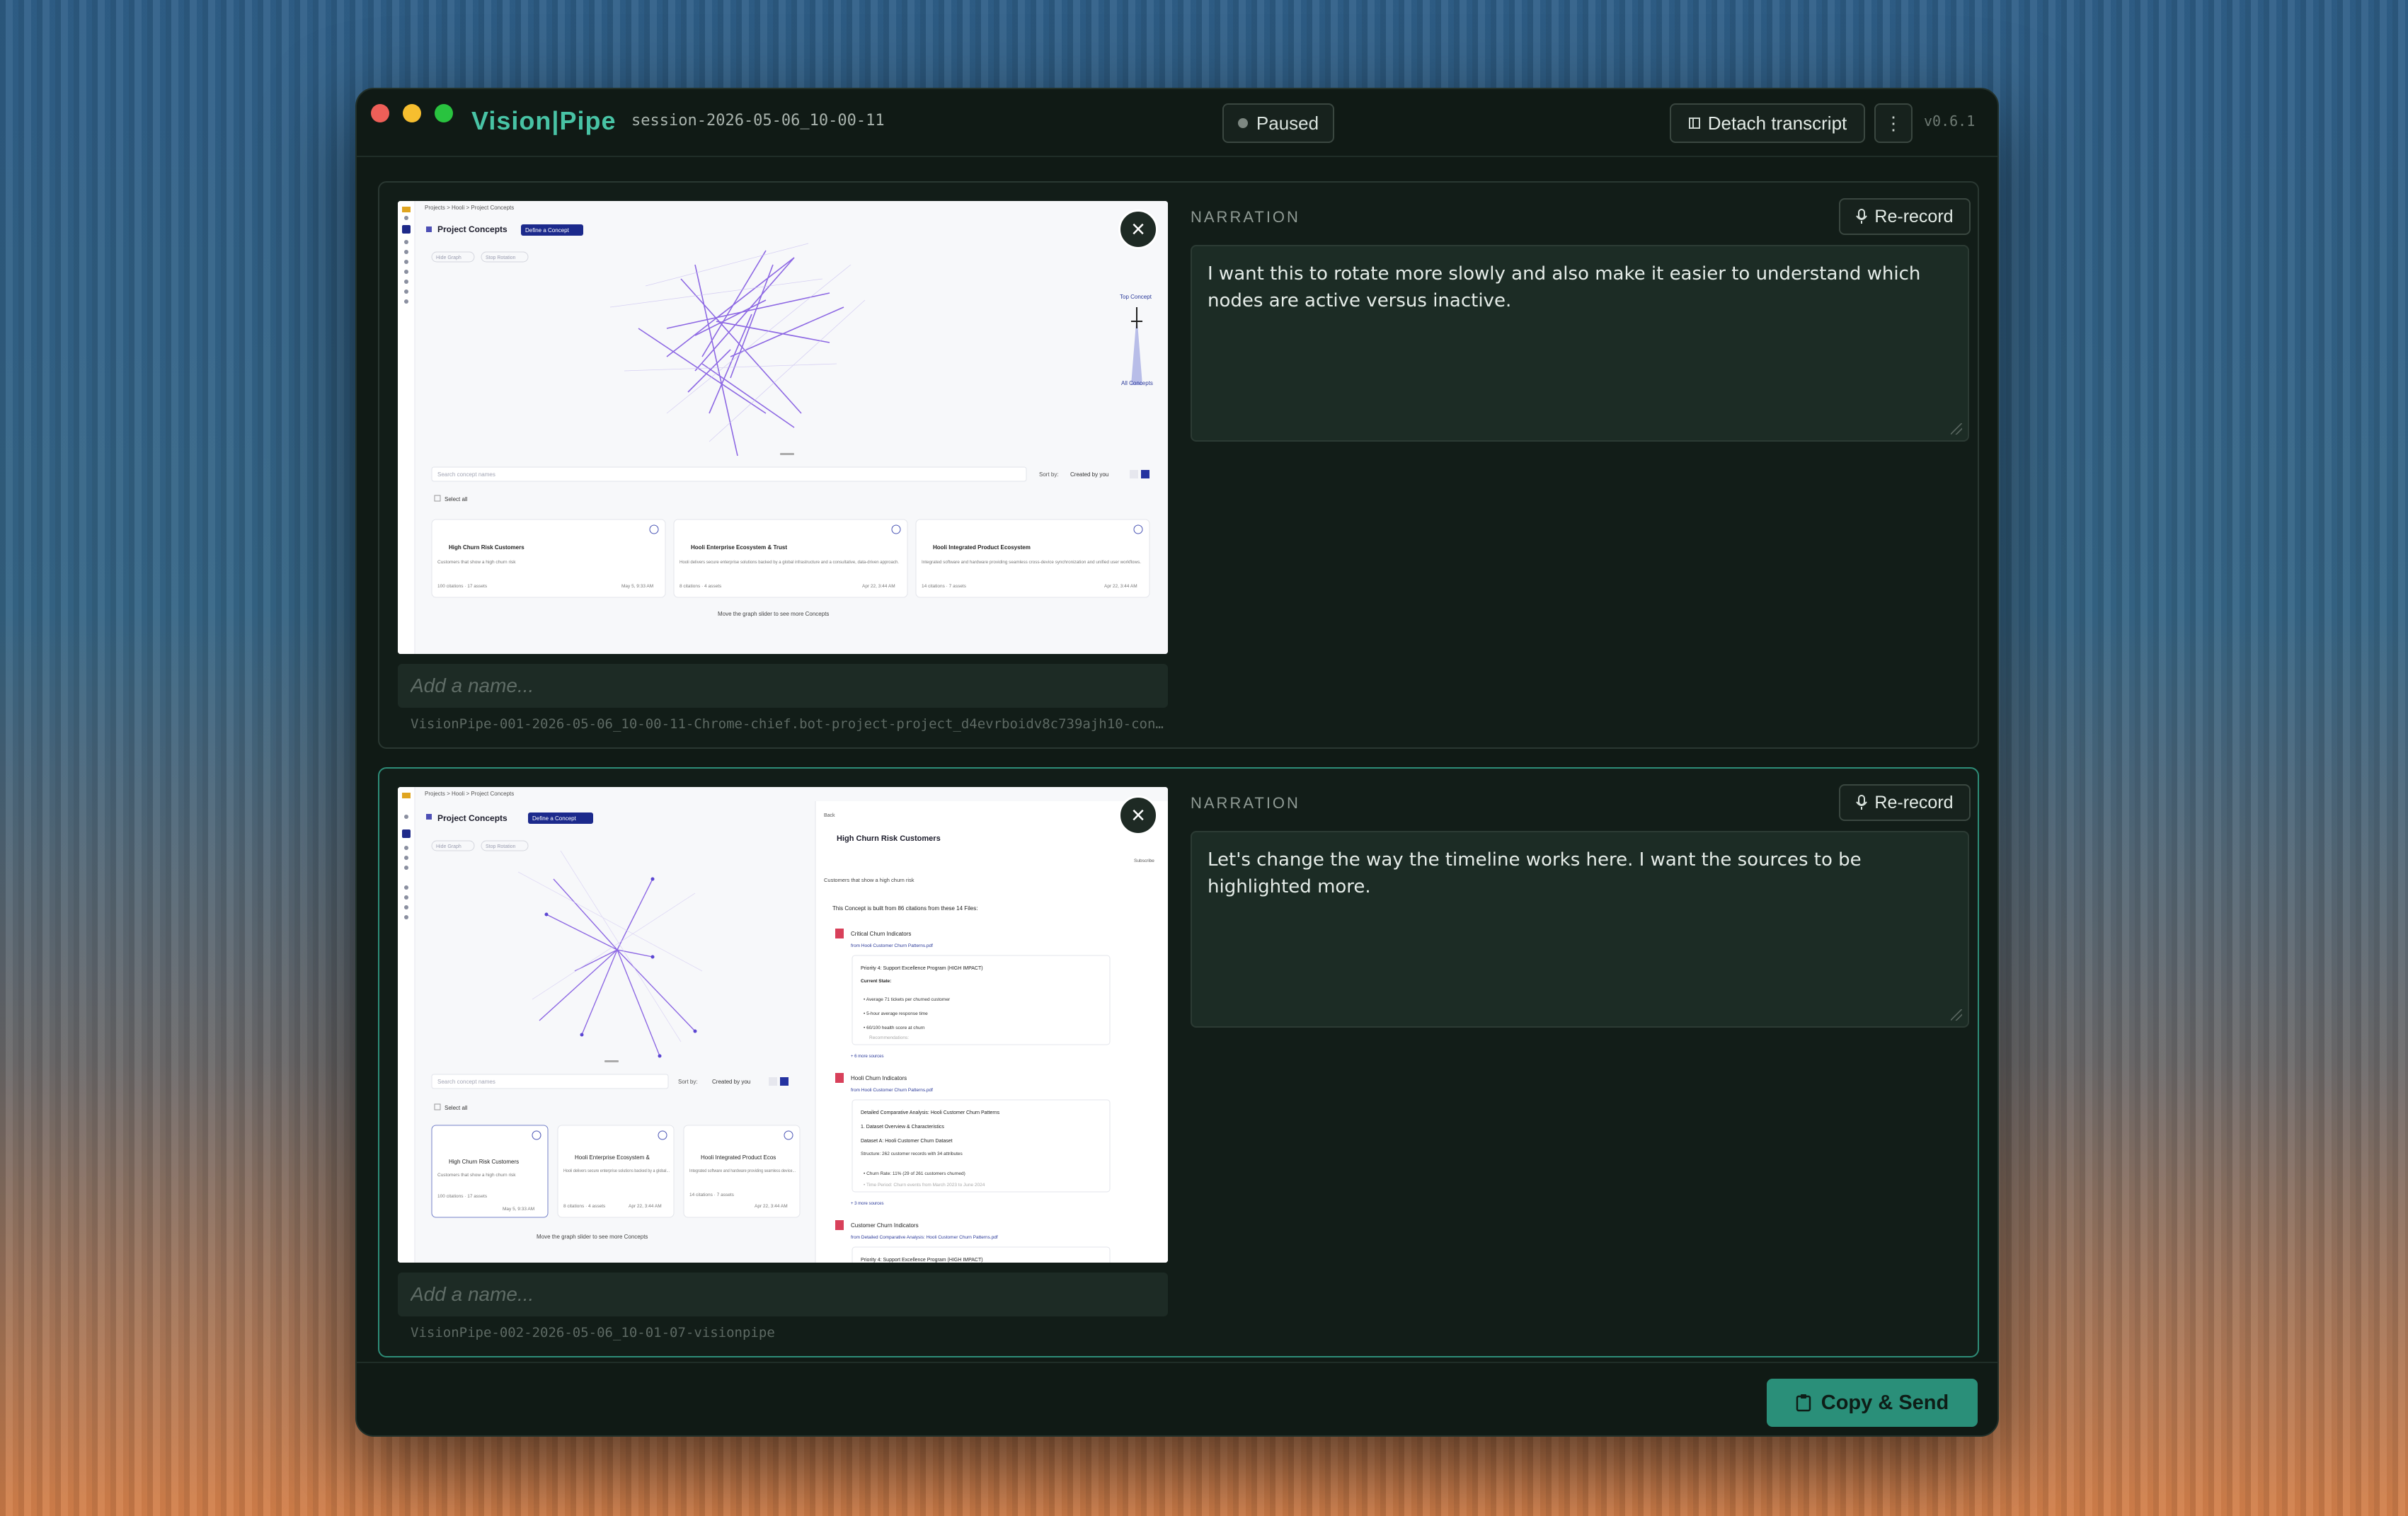 Image resolution: width=2408 pixels, height=1516 pixels. What do you see at coordinates (903, 1127) in the screenshot?
I see `thumb-source-line: 1. Dataset Overview & Characteristics` at bounding box center [903, 1127].